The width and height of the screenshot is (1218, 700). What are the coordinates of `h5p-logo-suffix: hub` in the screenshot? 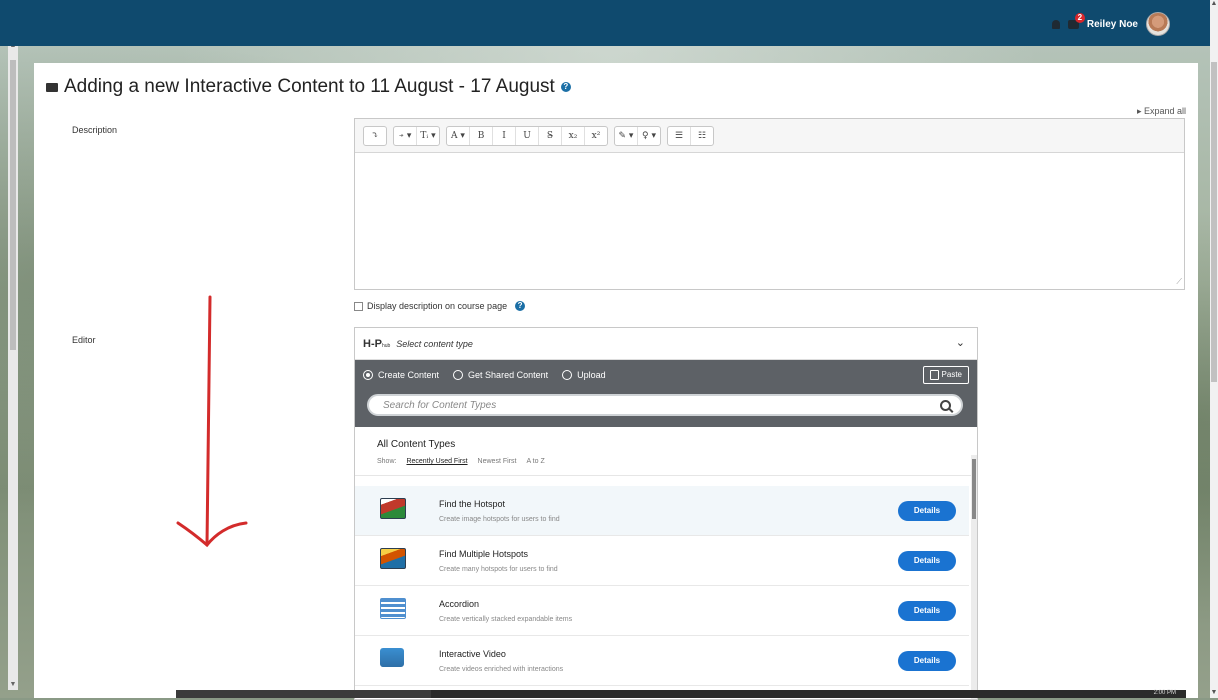 It's located at (386, 345).